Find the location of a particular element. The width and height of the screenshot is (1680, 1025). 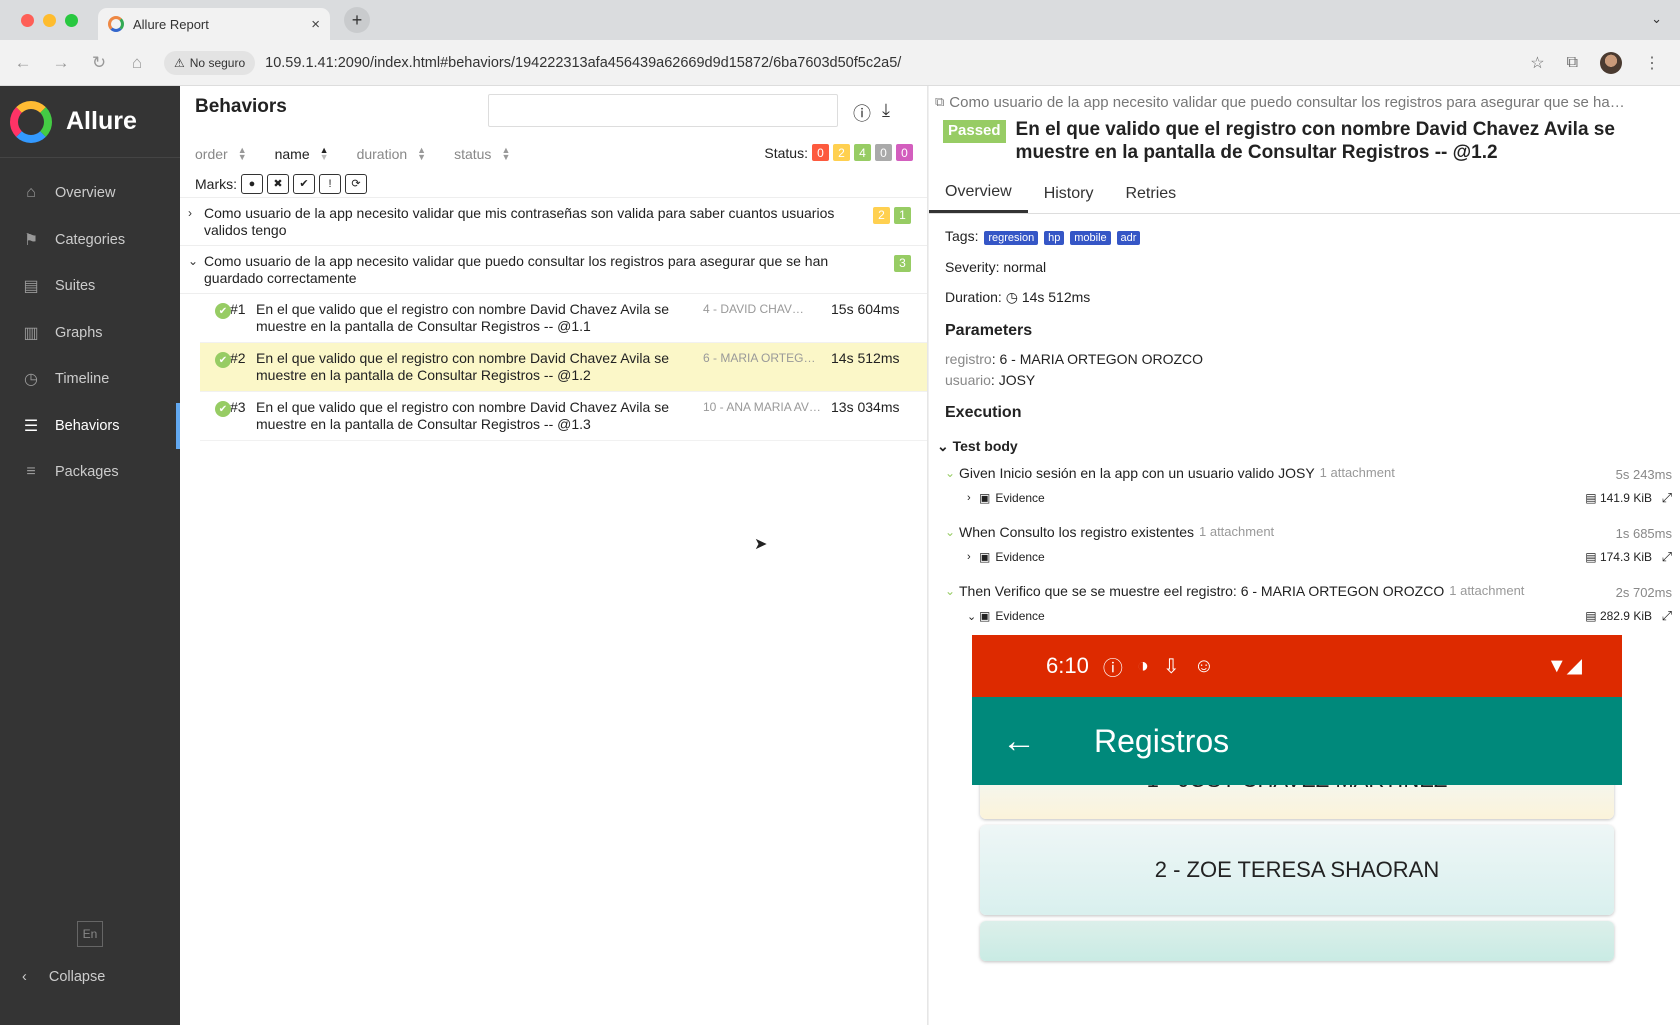

chevron-left-icon: ‹ is located at coordinates (24, 977).